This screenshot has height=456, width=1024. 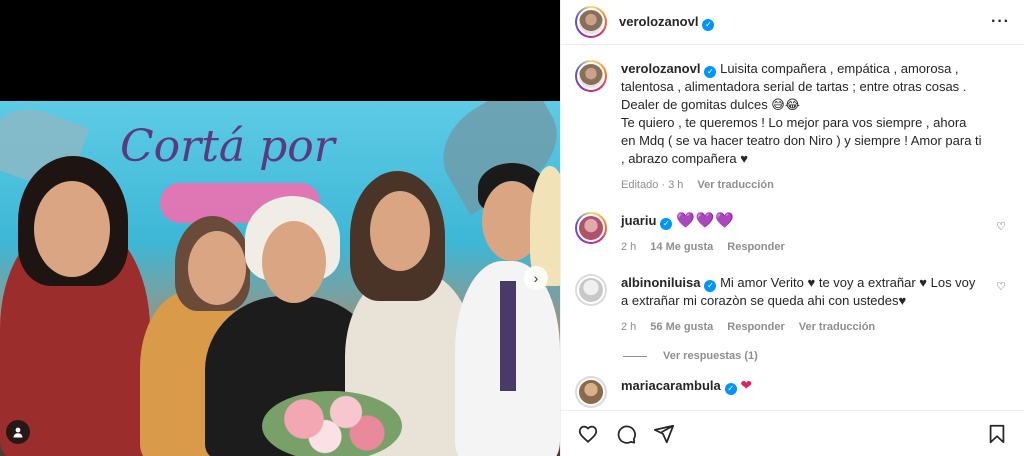 What do you see at coordinates (802, 247) in the screenshot?
I see `comment-meta: 2 h 14 Me gusta Responder` at bounding box center [802, 247].